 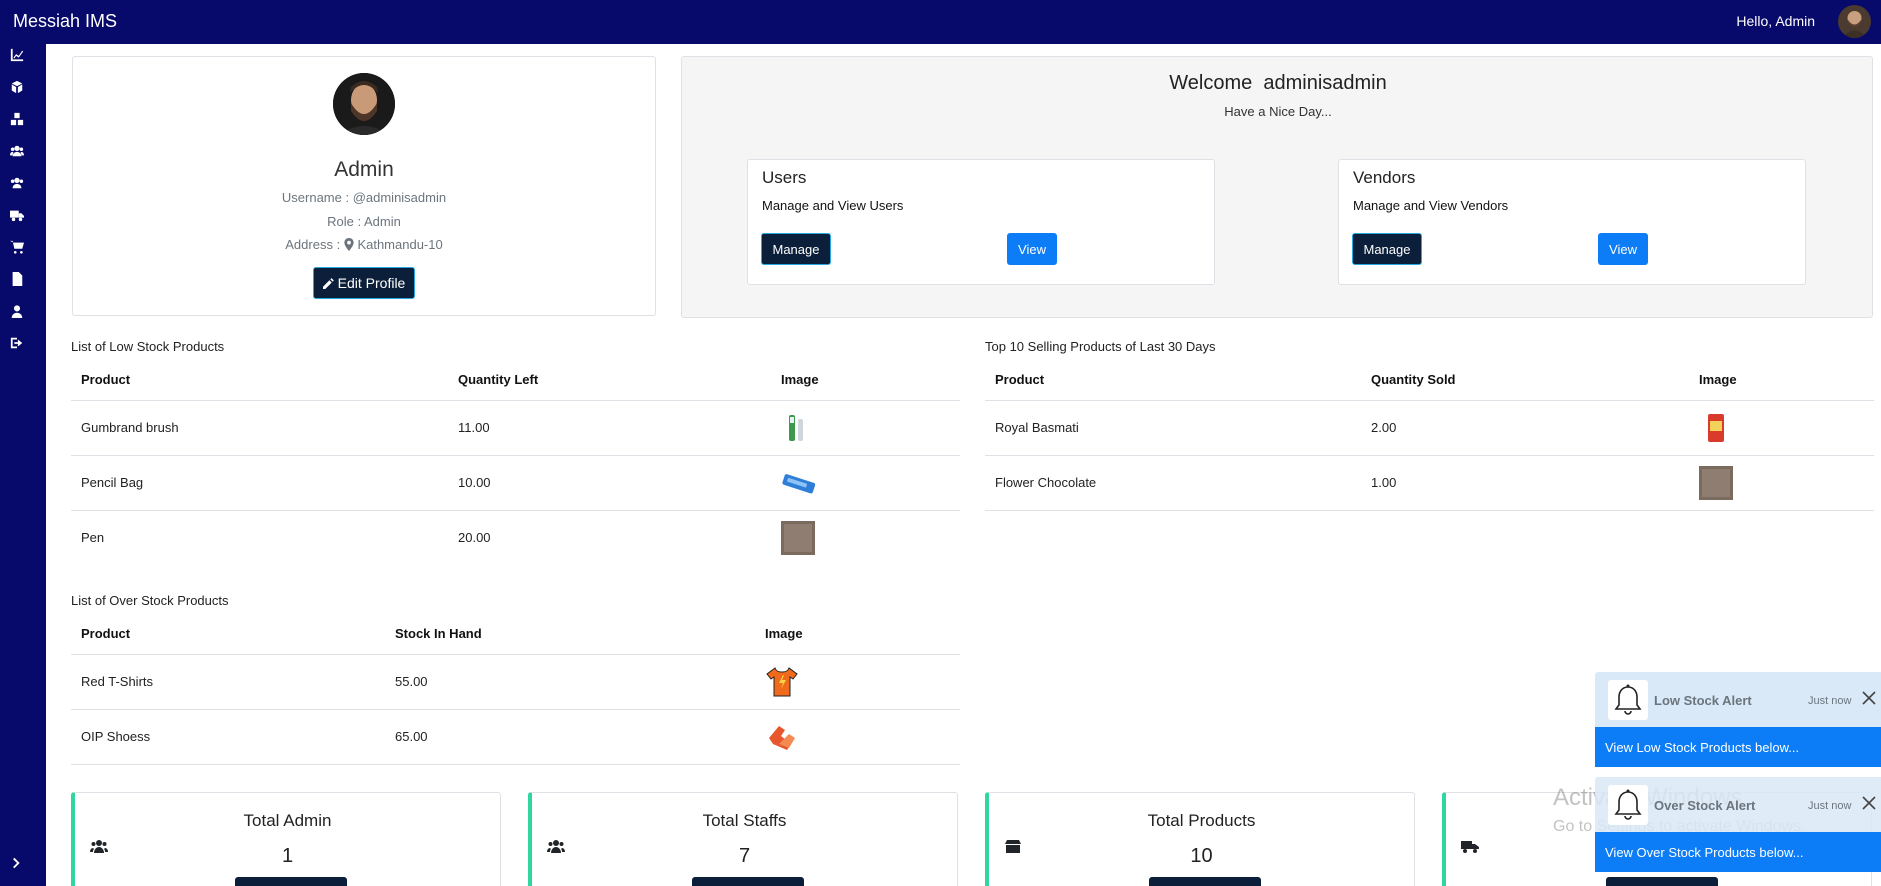 I want to click on cubes-icon, so click(x=17, y=119).